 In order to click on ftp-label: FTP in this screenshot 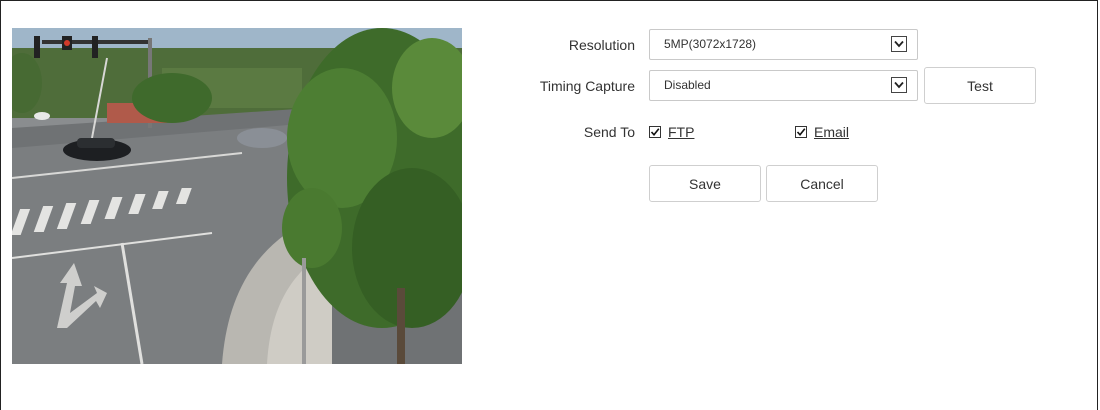, I will do `click(681, 132)`.